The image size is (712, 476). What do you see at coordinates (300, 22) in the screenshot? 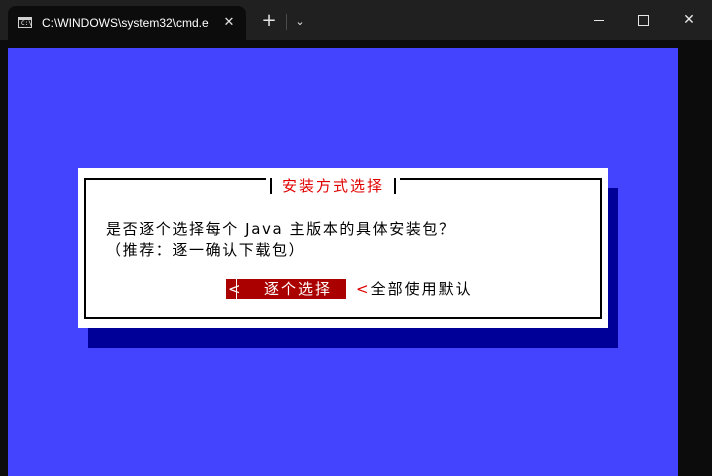
I see `chevron-down-icon: ⌄` at bounding box center [300, 22].